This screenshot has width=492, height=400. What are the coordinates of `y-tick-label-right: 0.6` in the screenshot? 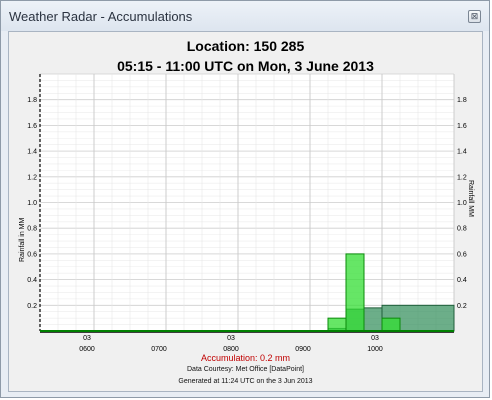 It's located at (462, 254).